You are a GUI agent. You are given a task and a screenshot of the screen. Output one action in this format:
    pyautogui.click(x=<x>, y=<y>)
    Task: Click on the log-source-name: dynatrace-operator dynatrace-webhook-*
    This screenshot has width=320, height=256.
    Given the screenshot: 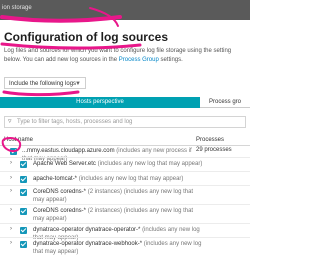 What is the action you would take?
    pyautogui.click(x=88, y=244)
    